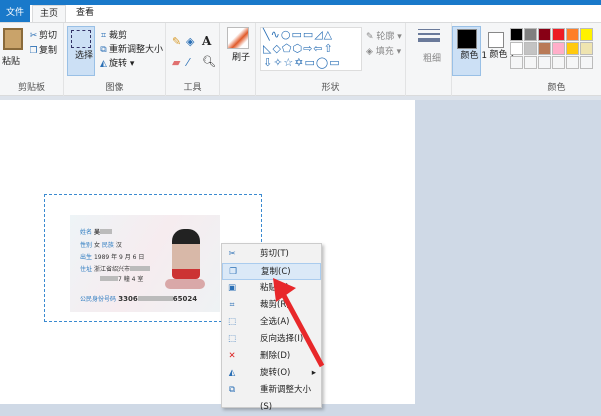 This screenshot has width=601, height=416. I want to click on red-arrow-annotation, so click(299, 323).